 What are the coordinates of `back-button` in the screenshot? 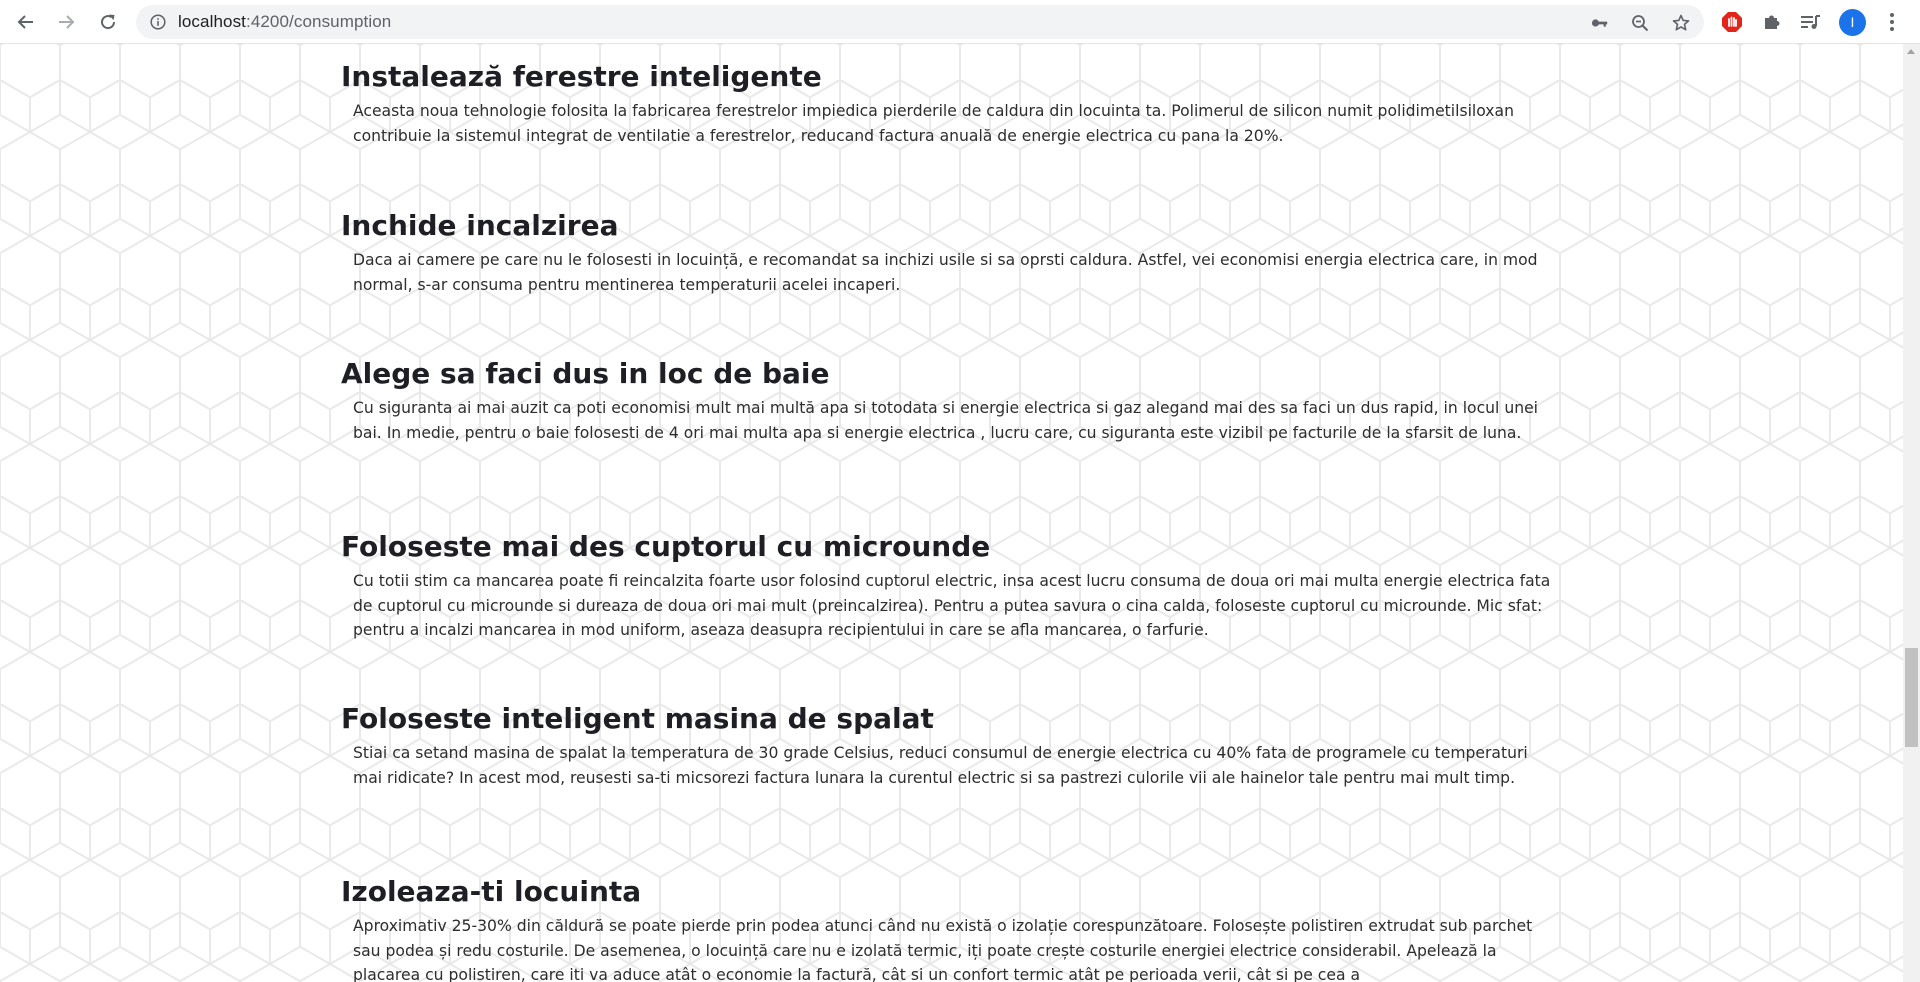 It's located at (26, 22).